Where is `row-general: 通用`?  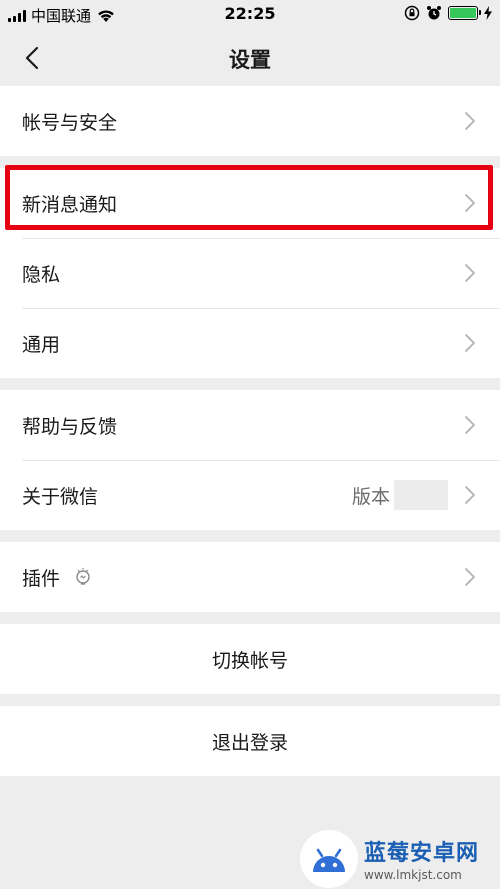
row-general: 通用 is located at coordinates (250, 343).